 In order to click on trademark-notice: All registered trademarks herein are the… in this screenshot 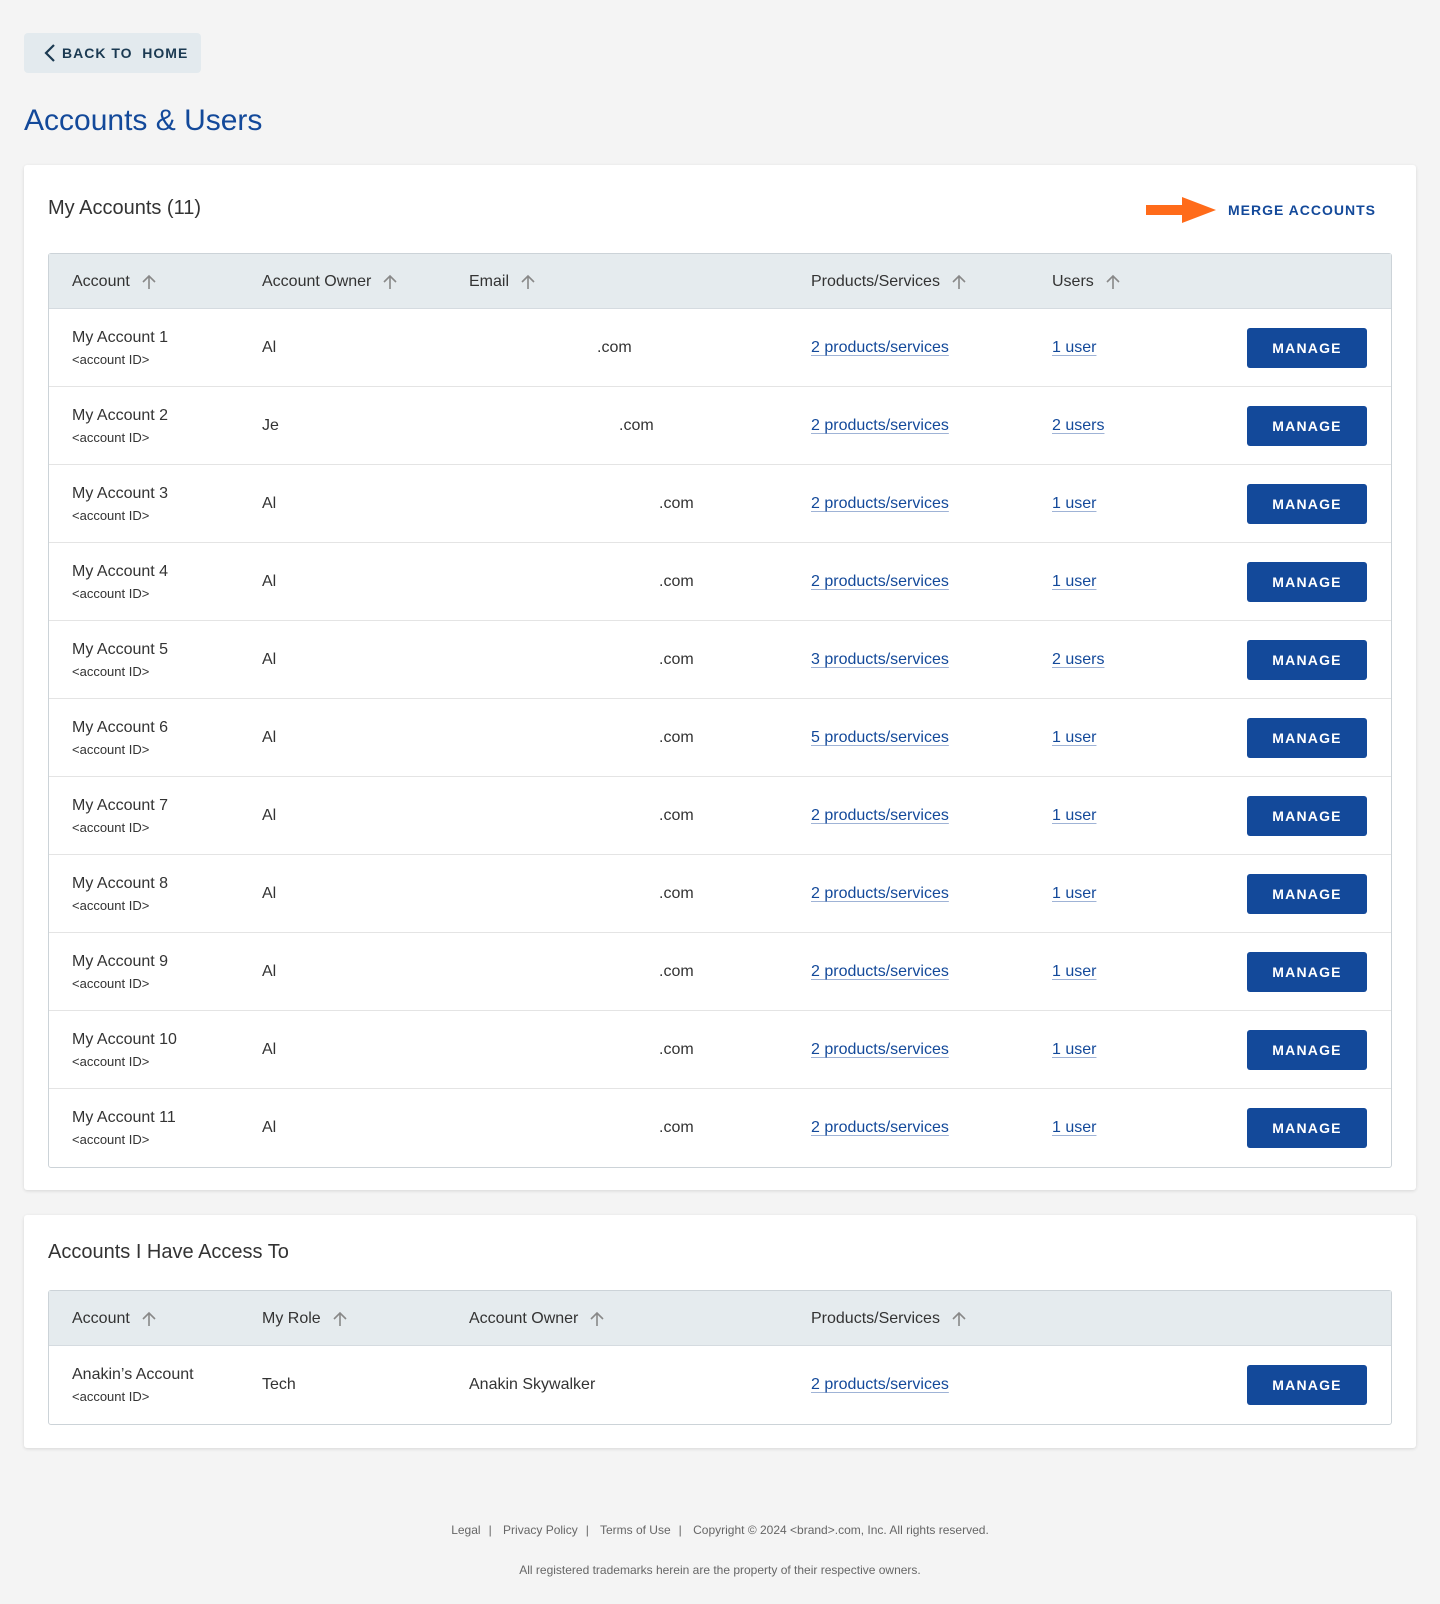, I will do `click(720, 1570)`.